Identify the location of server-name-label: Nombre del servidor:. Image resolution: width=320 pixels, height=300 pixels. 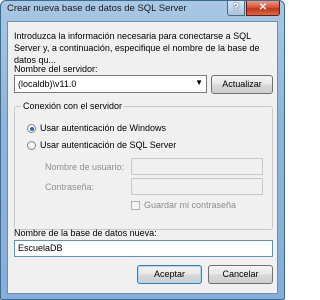
(56, 69).